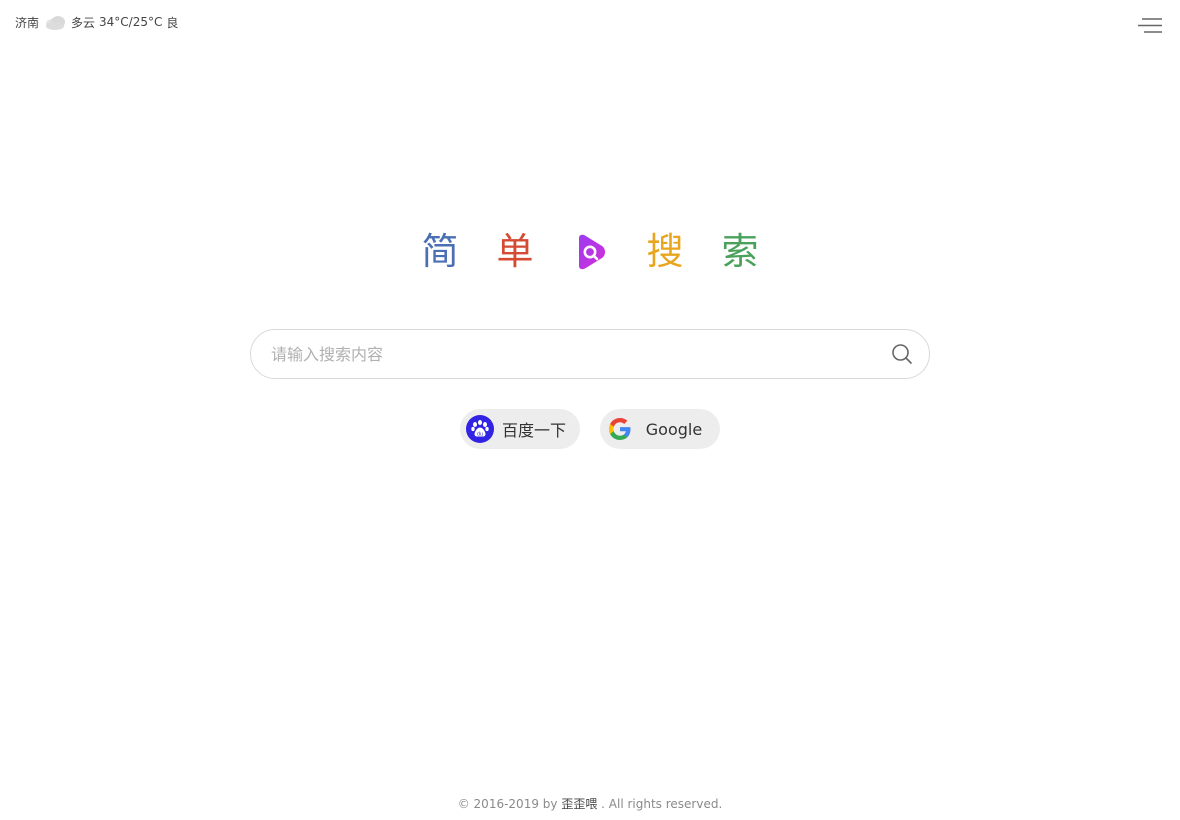 The height and width of the screenshot is (820, 1180). Describe the element at coordinates (131, 22) in the screenshot. I see `weather-temperature: 34°C/25°C` at that location.